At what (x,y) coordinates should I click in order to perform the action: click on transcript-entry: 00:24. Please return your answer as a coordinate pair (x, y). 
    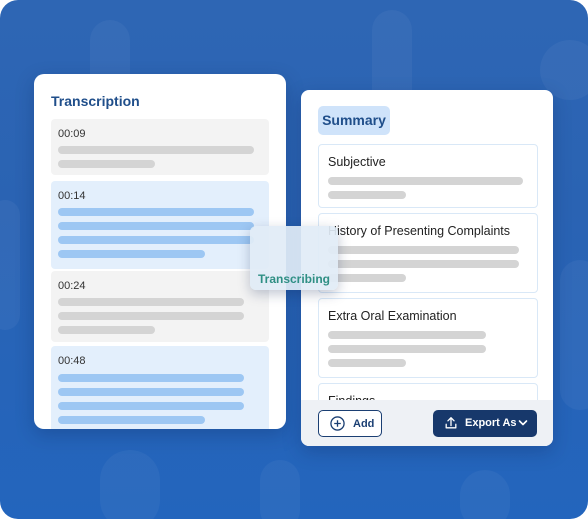
    Looking at the image, I should click on (160, 306).